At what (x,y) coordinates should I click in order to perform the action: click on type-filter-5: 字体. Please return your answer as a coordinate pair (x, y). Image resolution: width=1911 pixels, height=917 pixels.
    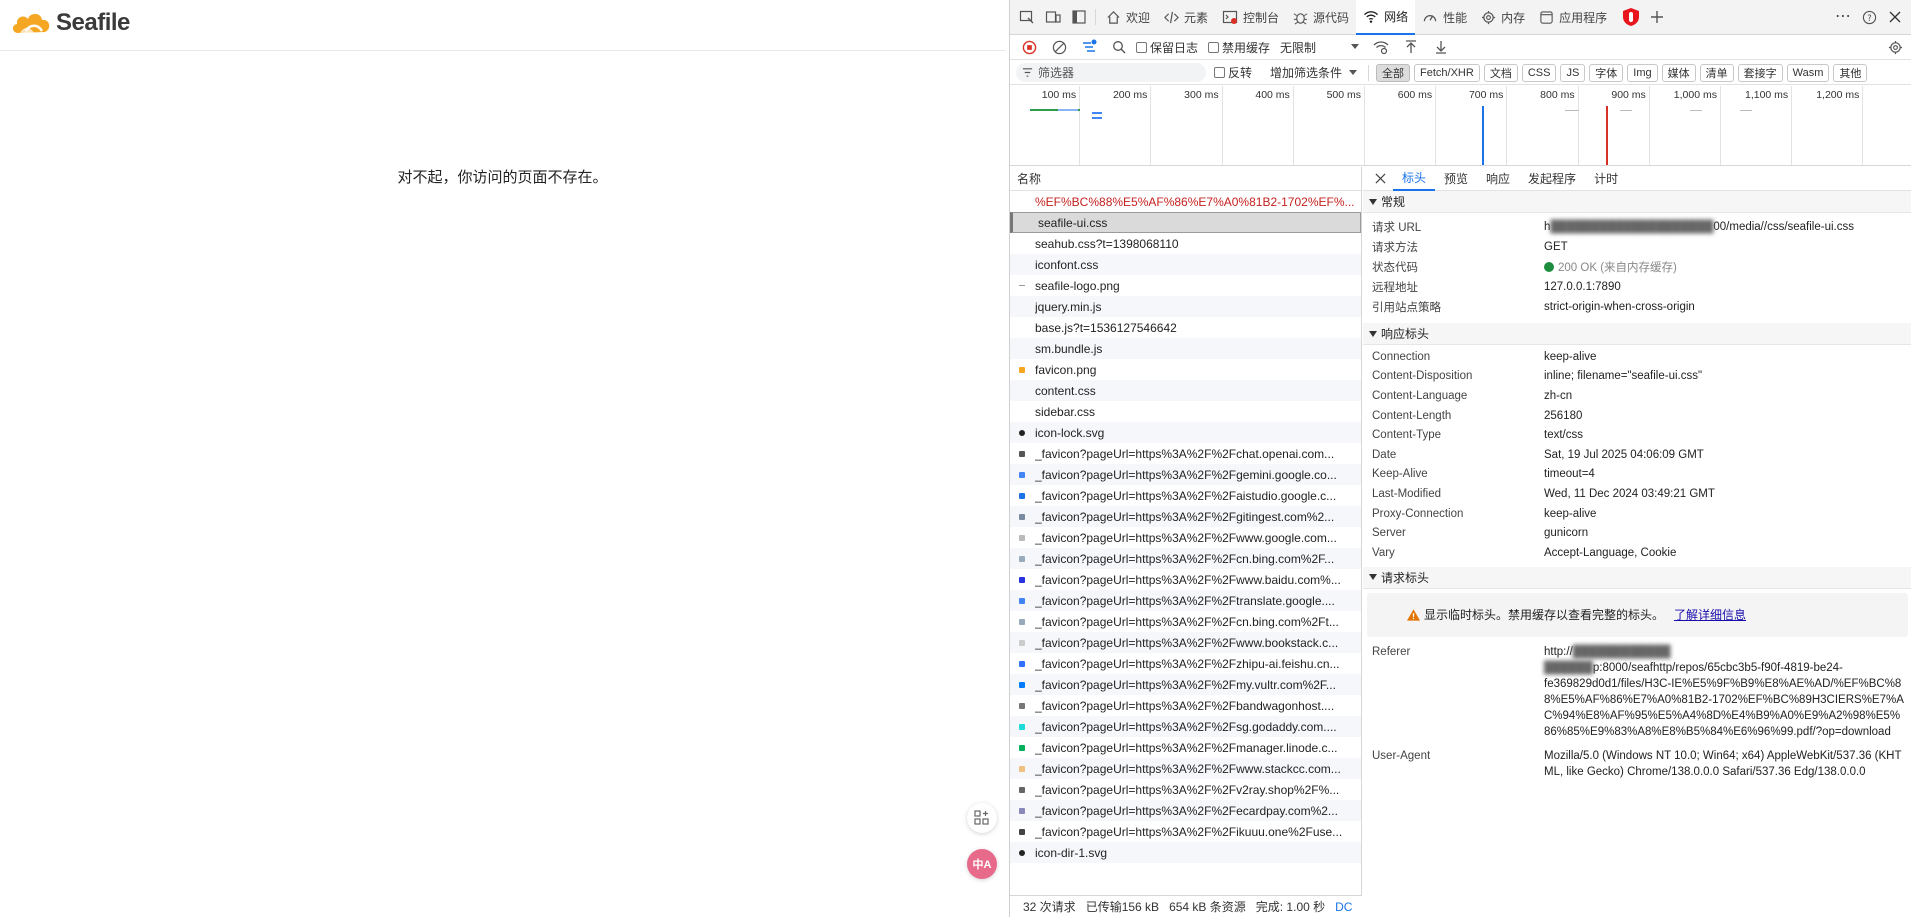
    Looking at the image, I should click on (1606, 72).